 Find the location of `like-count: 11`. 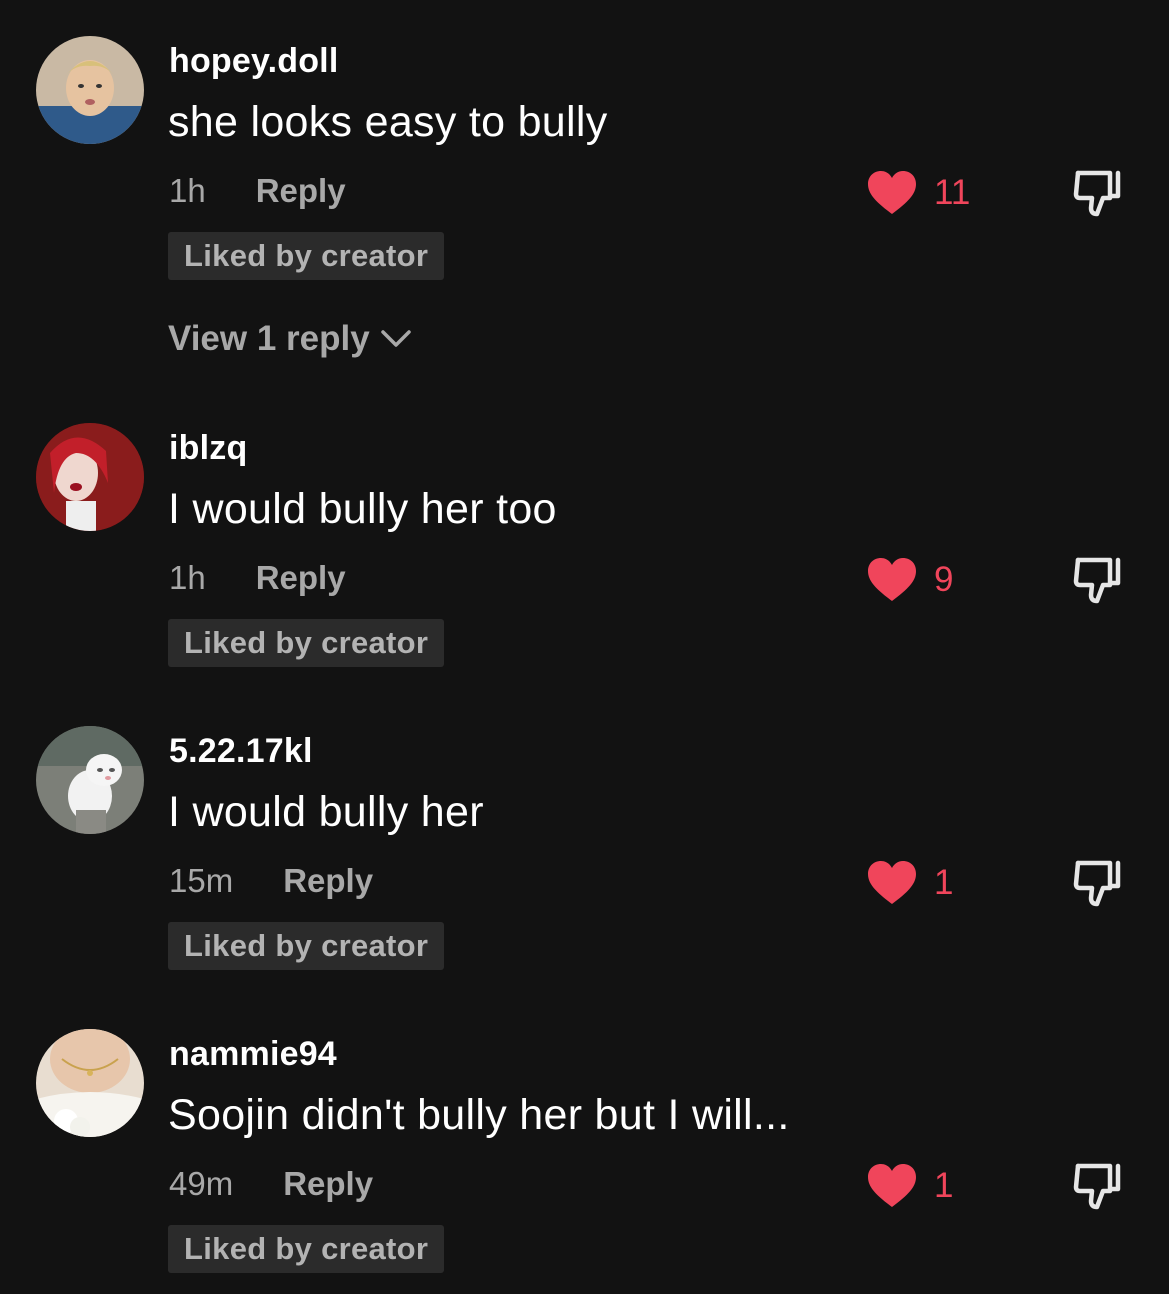

like-count: 11 is located at coordinates (952, 192).